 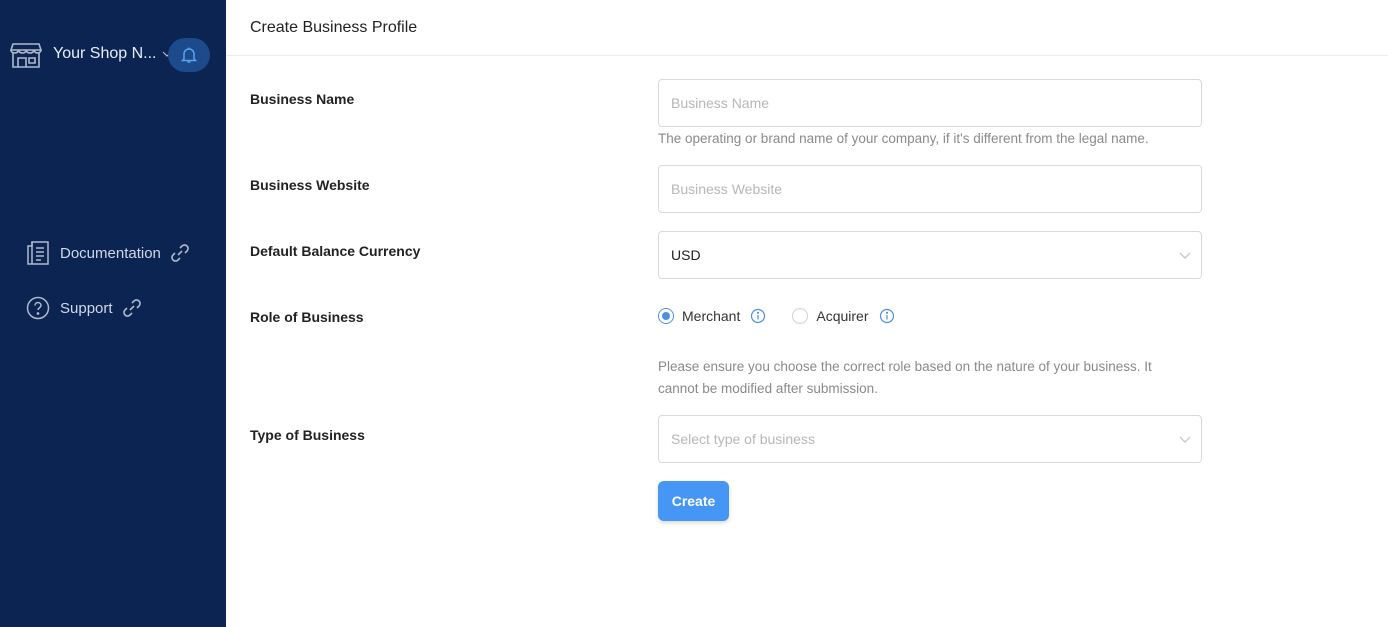 I want to click on bell-icon, so click(x=189, y=55).